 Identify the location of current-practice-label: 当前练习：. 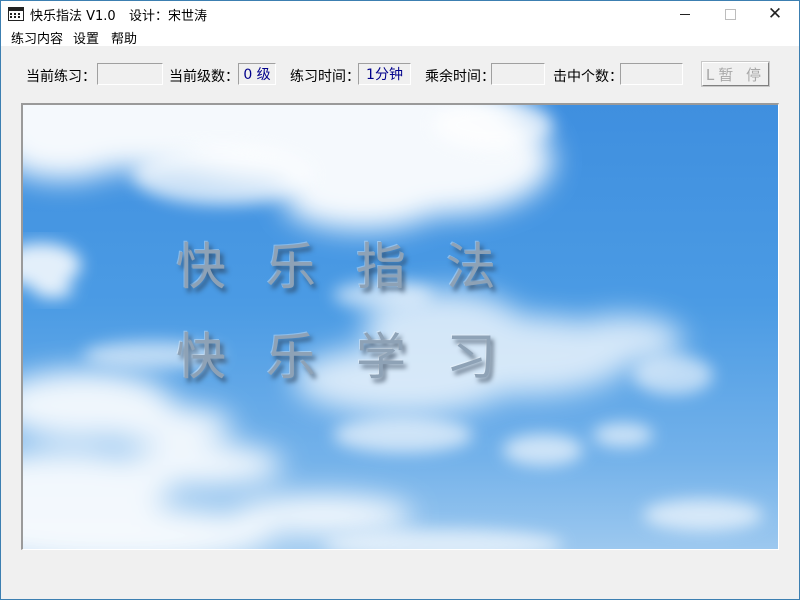
(61, 77).